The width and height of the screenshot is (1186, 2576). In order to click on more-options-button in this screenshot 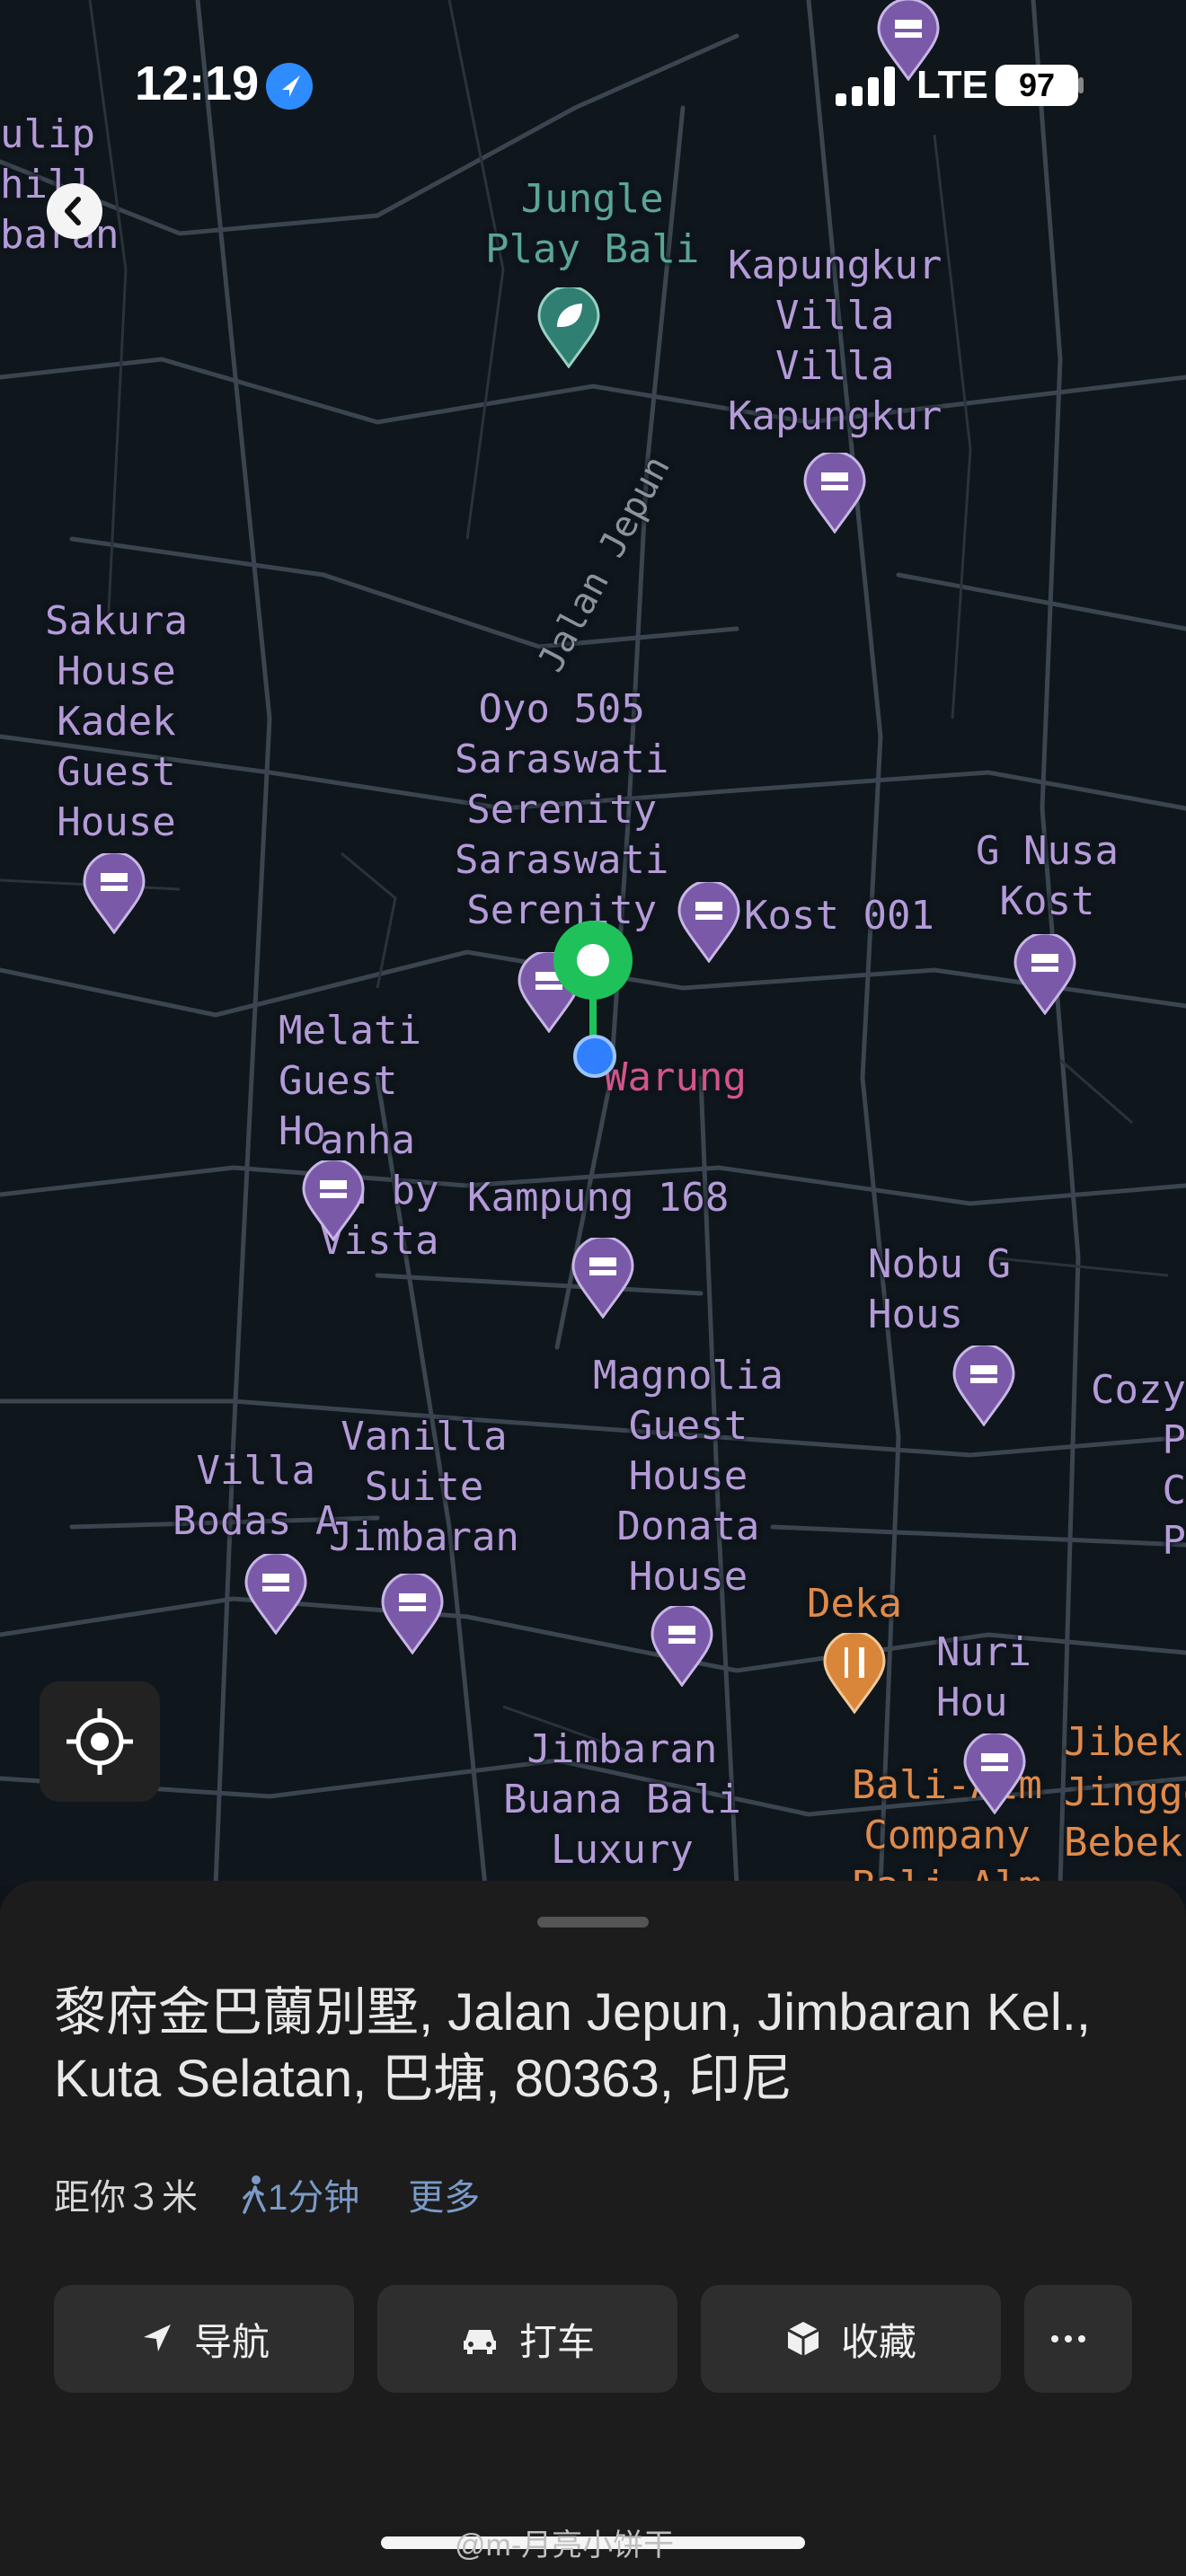, I will do `click(1078, 2339)`.